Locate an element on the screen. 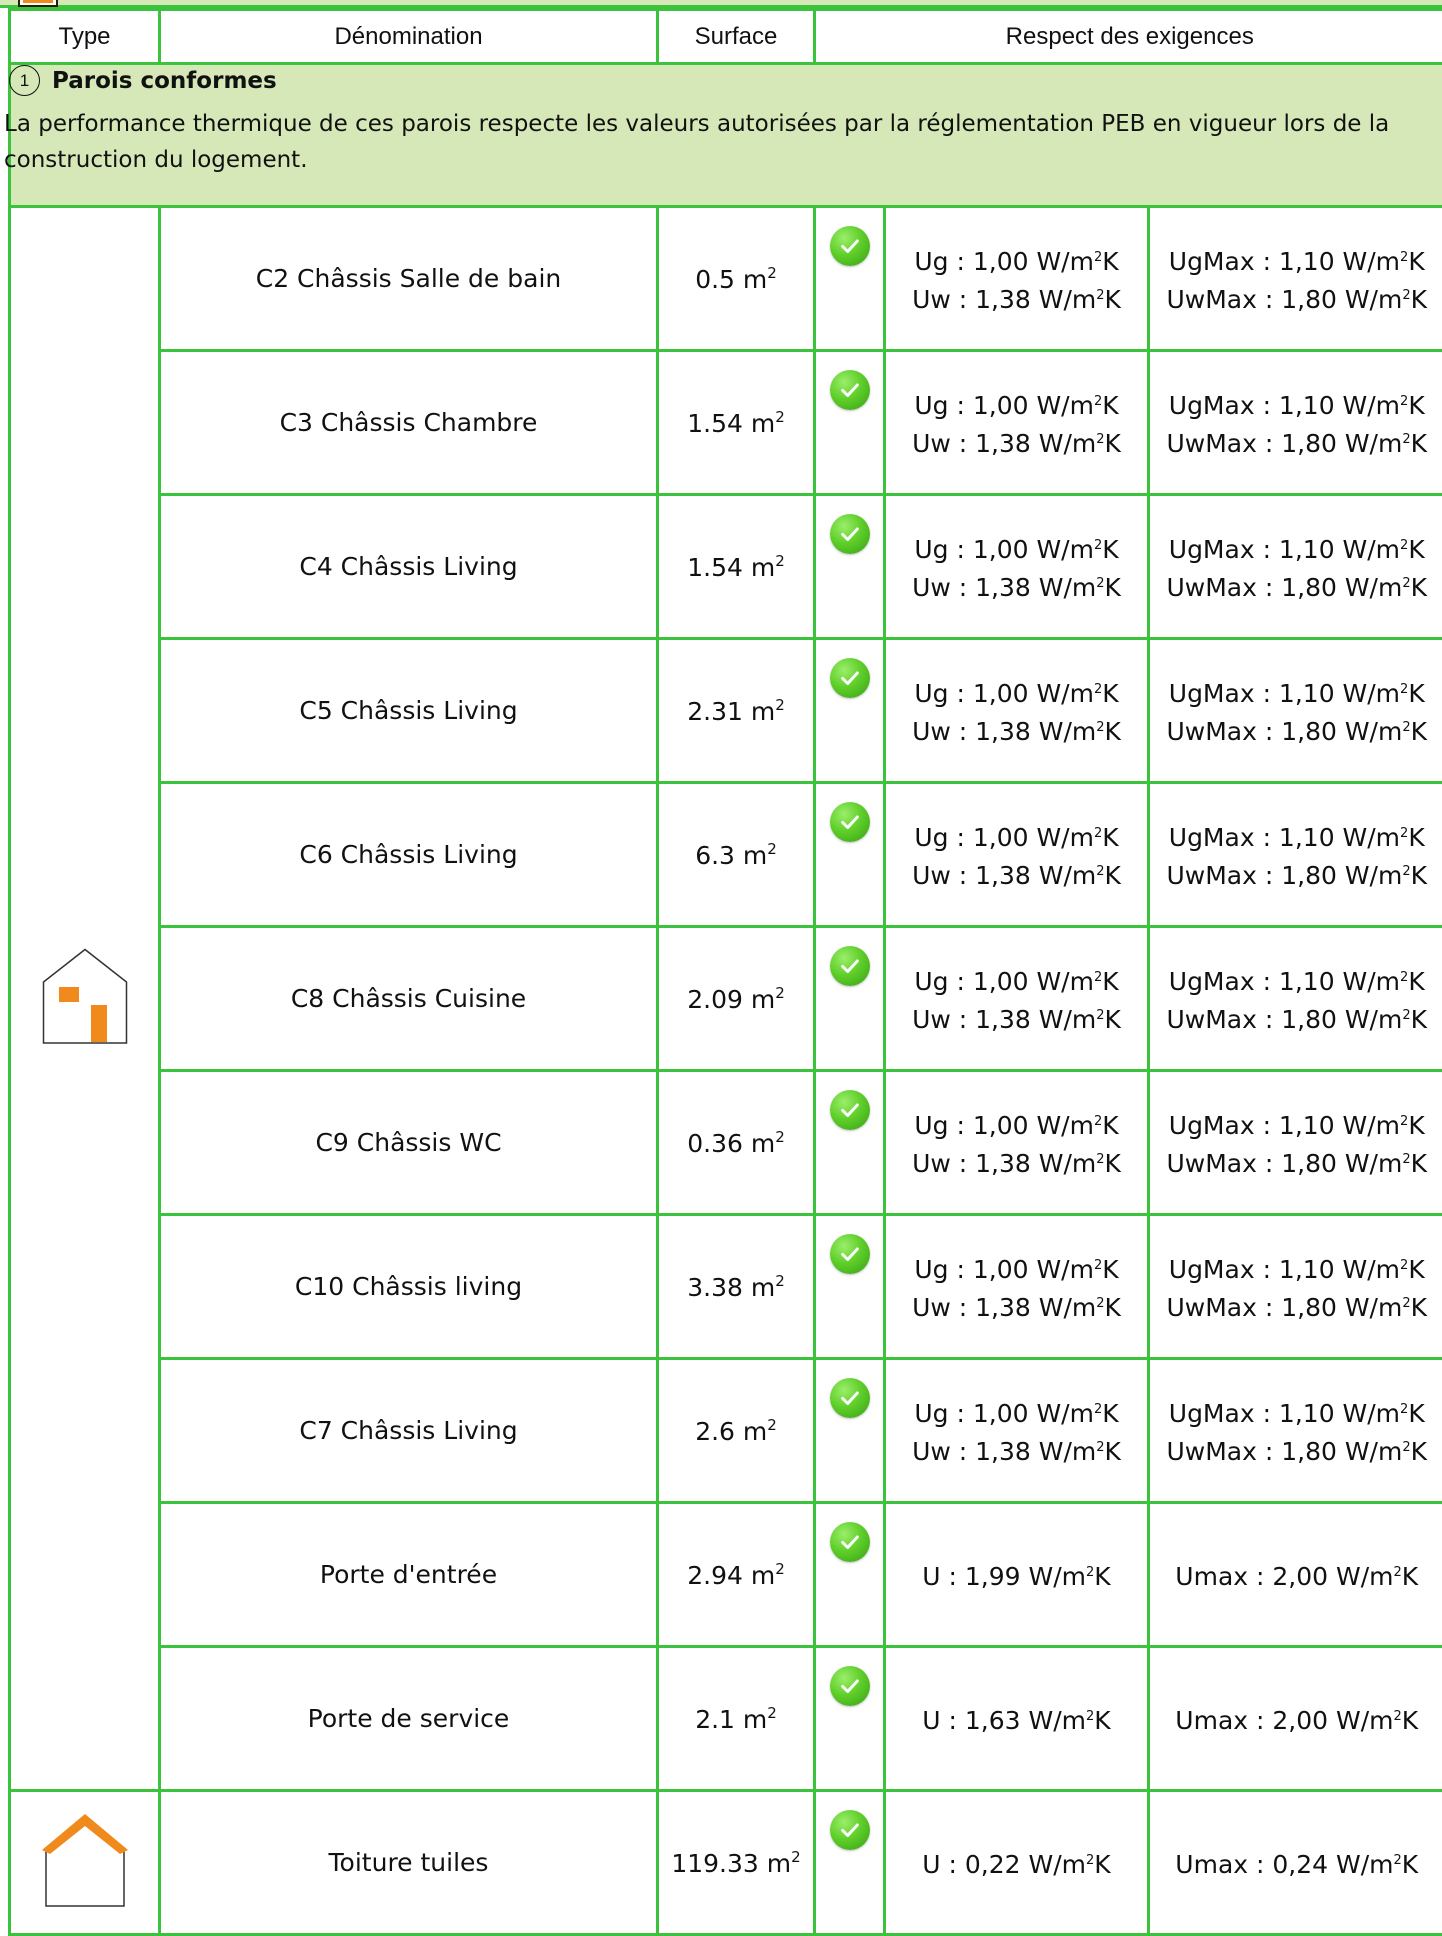 This screenshot has height=1936, width=1442. denomination-cell: C8 Châssis Cuisine is located at coordinates (409, 999).